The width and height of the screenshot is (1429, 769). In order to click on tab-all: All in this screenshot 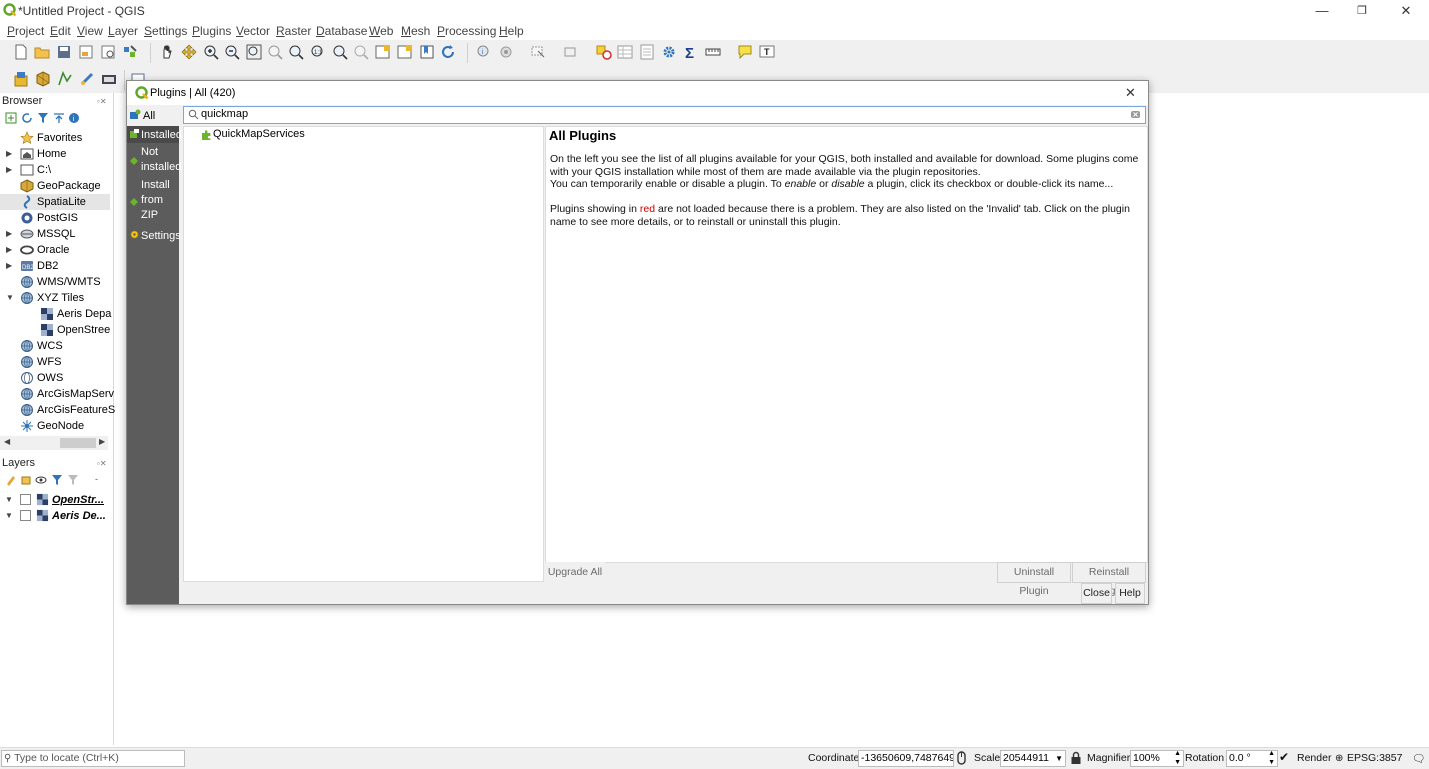, I will do `click(153, 115)`.